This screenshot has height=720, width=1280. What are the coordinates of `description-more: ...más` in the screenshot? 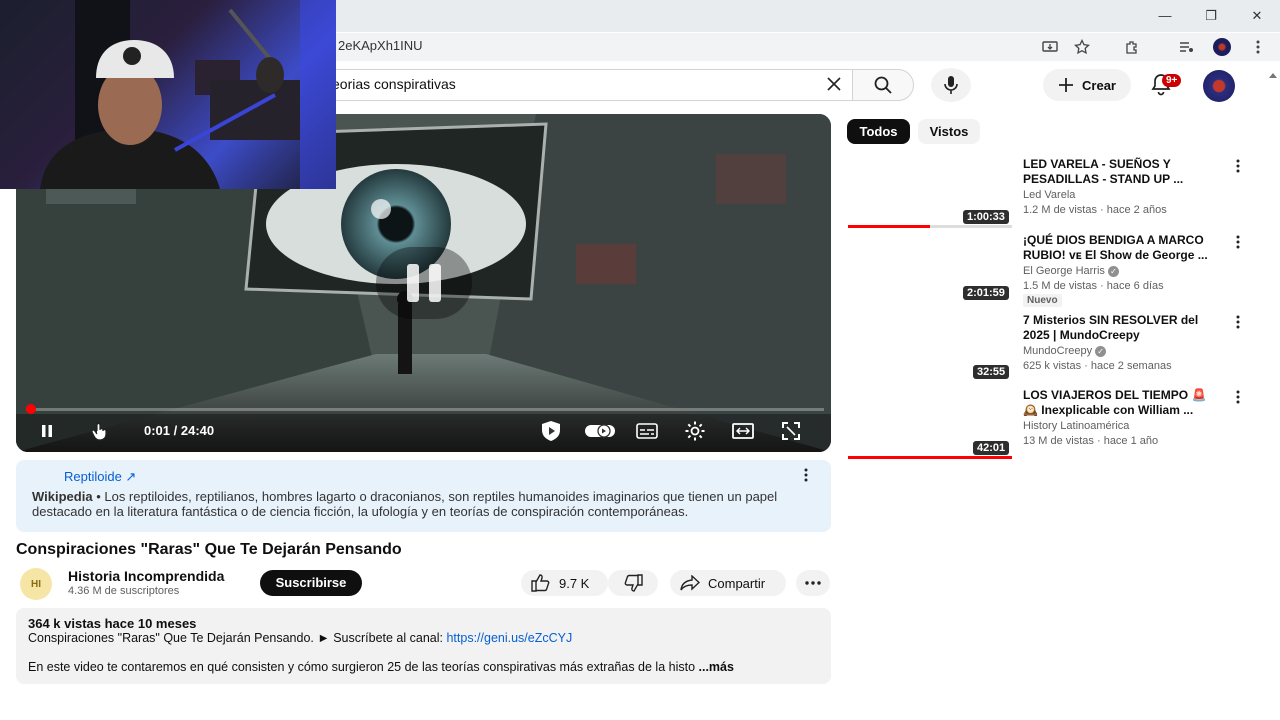 It's located at (716, 667).